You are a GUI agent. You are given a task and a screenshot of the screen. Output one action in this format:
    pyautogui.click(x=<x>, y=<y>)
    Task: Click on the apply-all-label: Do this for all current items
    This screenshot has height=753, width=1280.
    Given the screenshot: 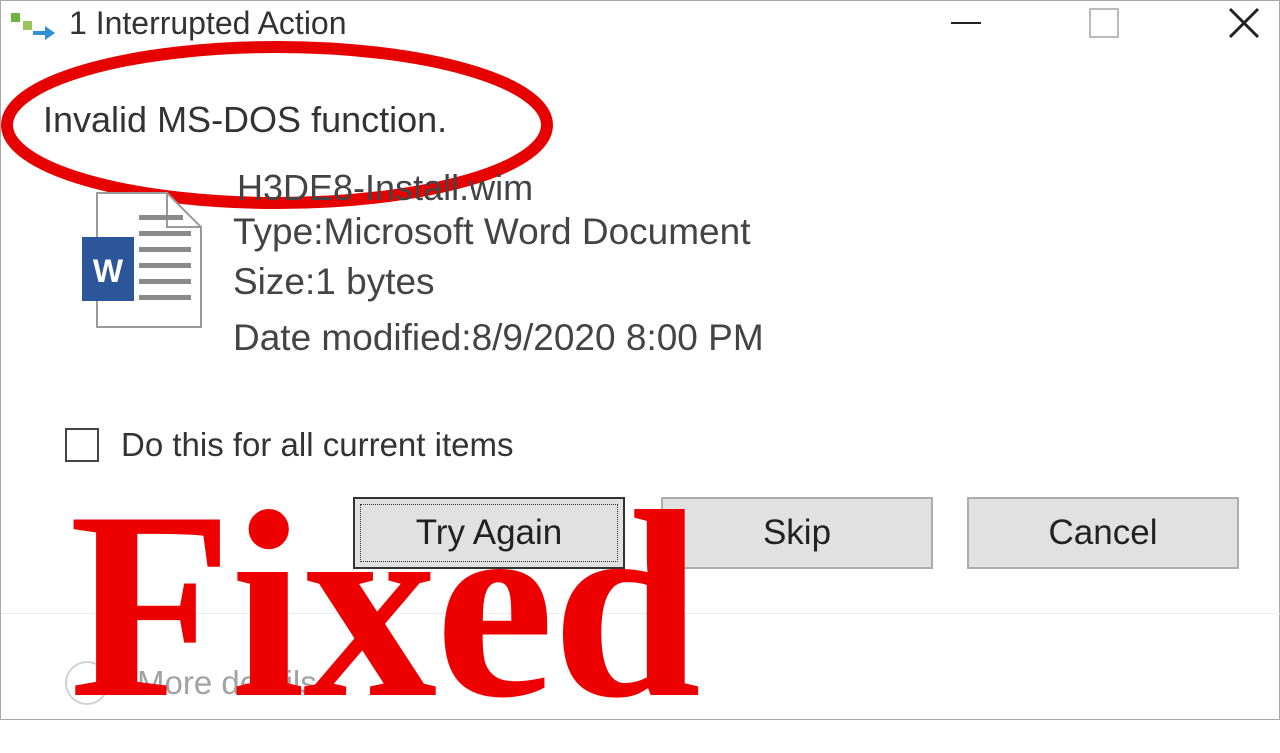 What is the action you would take?
    pyautogui.click(x=317, y=444)
    